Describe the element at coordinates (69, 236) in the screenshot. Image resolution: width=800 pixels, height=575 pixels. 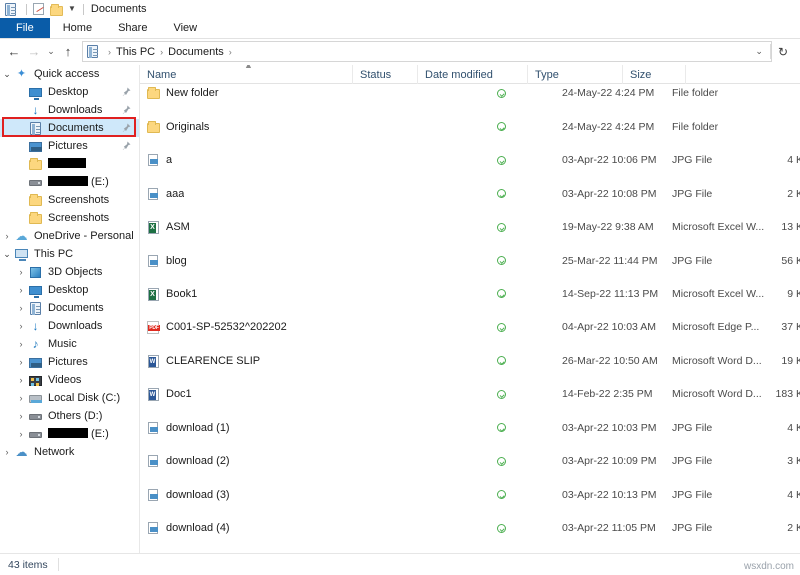
I see `sidebar-item-onedrive-personal: › ☁ OneDrive - Personal` at that location.